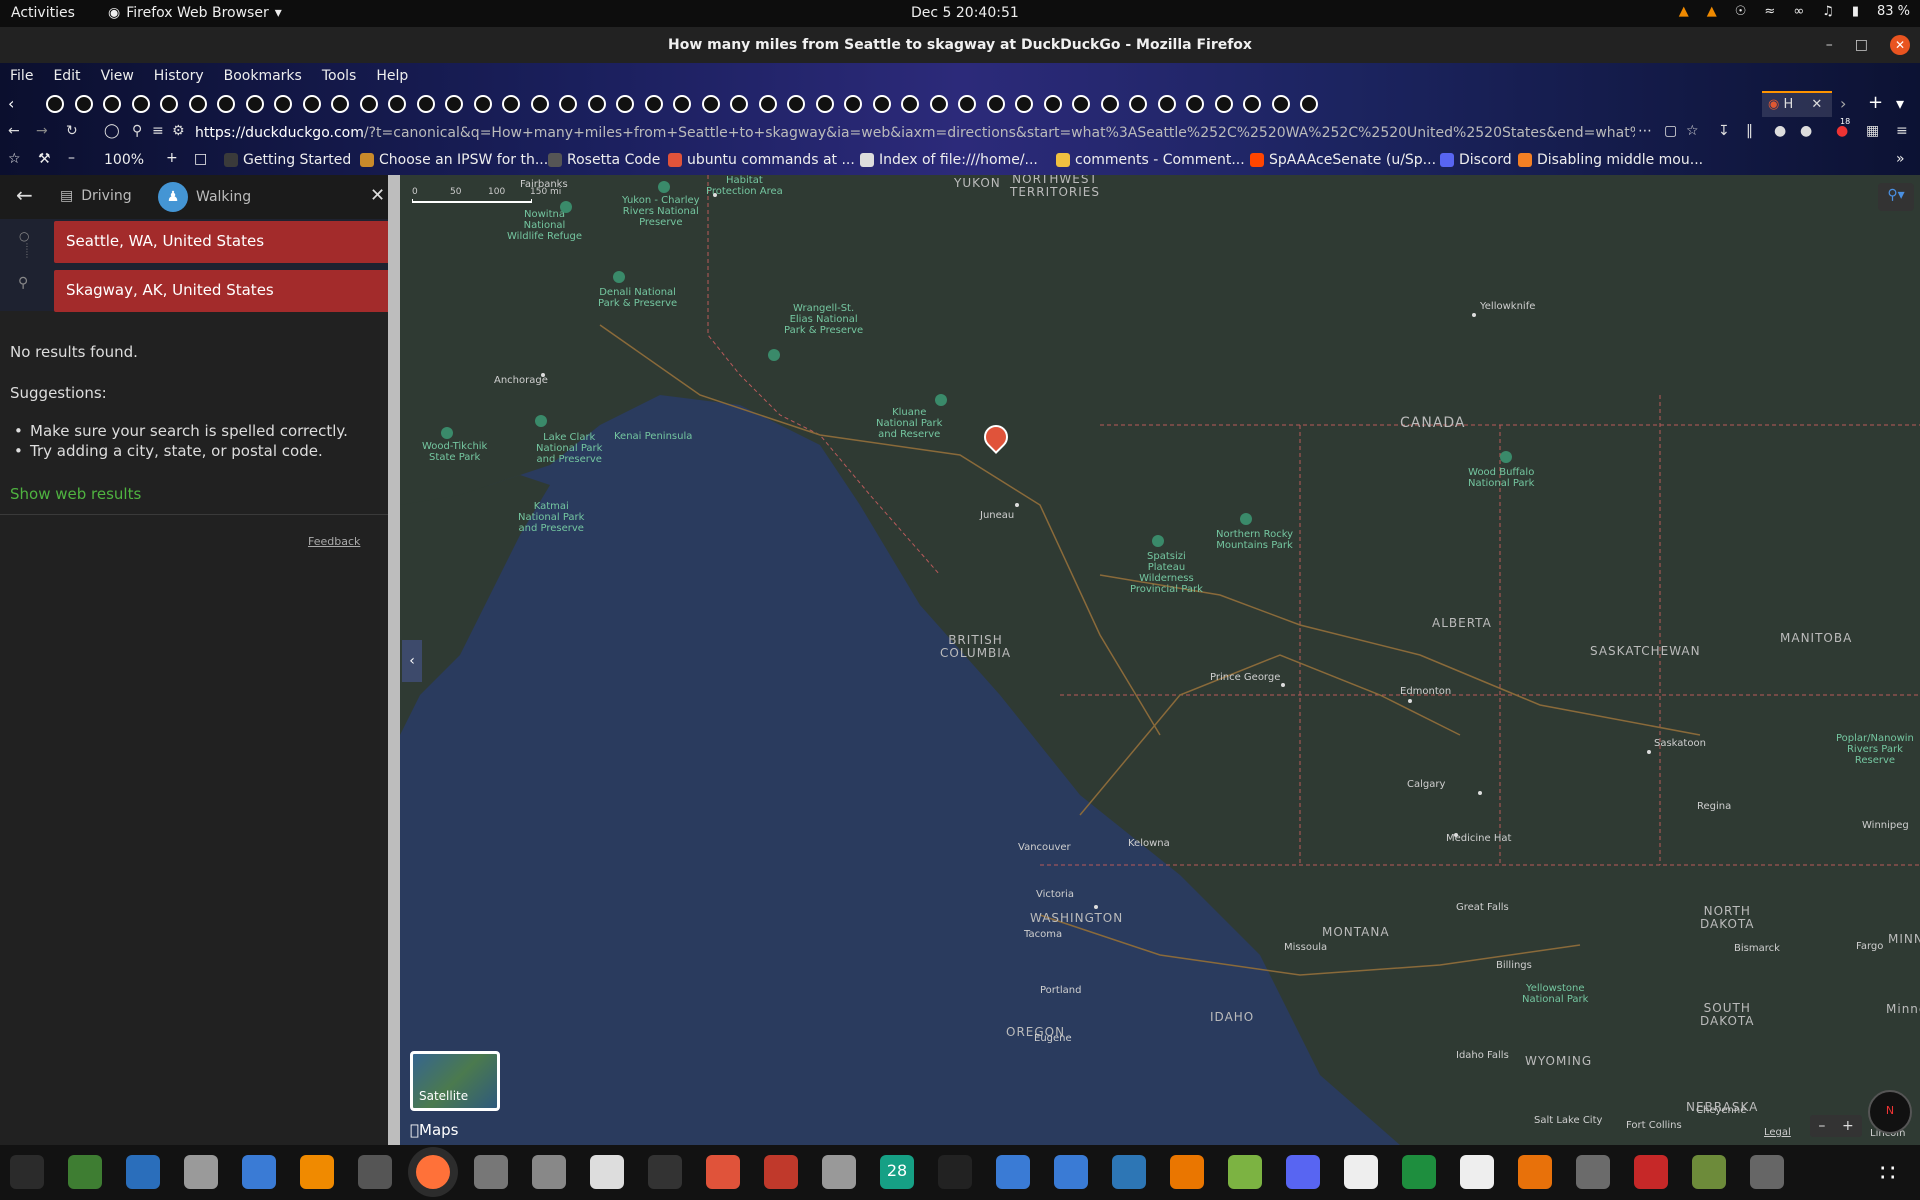 This screenshot has width=1920, height=1200. Describe the element at coordinates (1821, 1126) in the screenshot. I see `map-zoom-out-icon: –` at that location.